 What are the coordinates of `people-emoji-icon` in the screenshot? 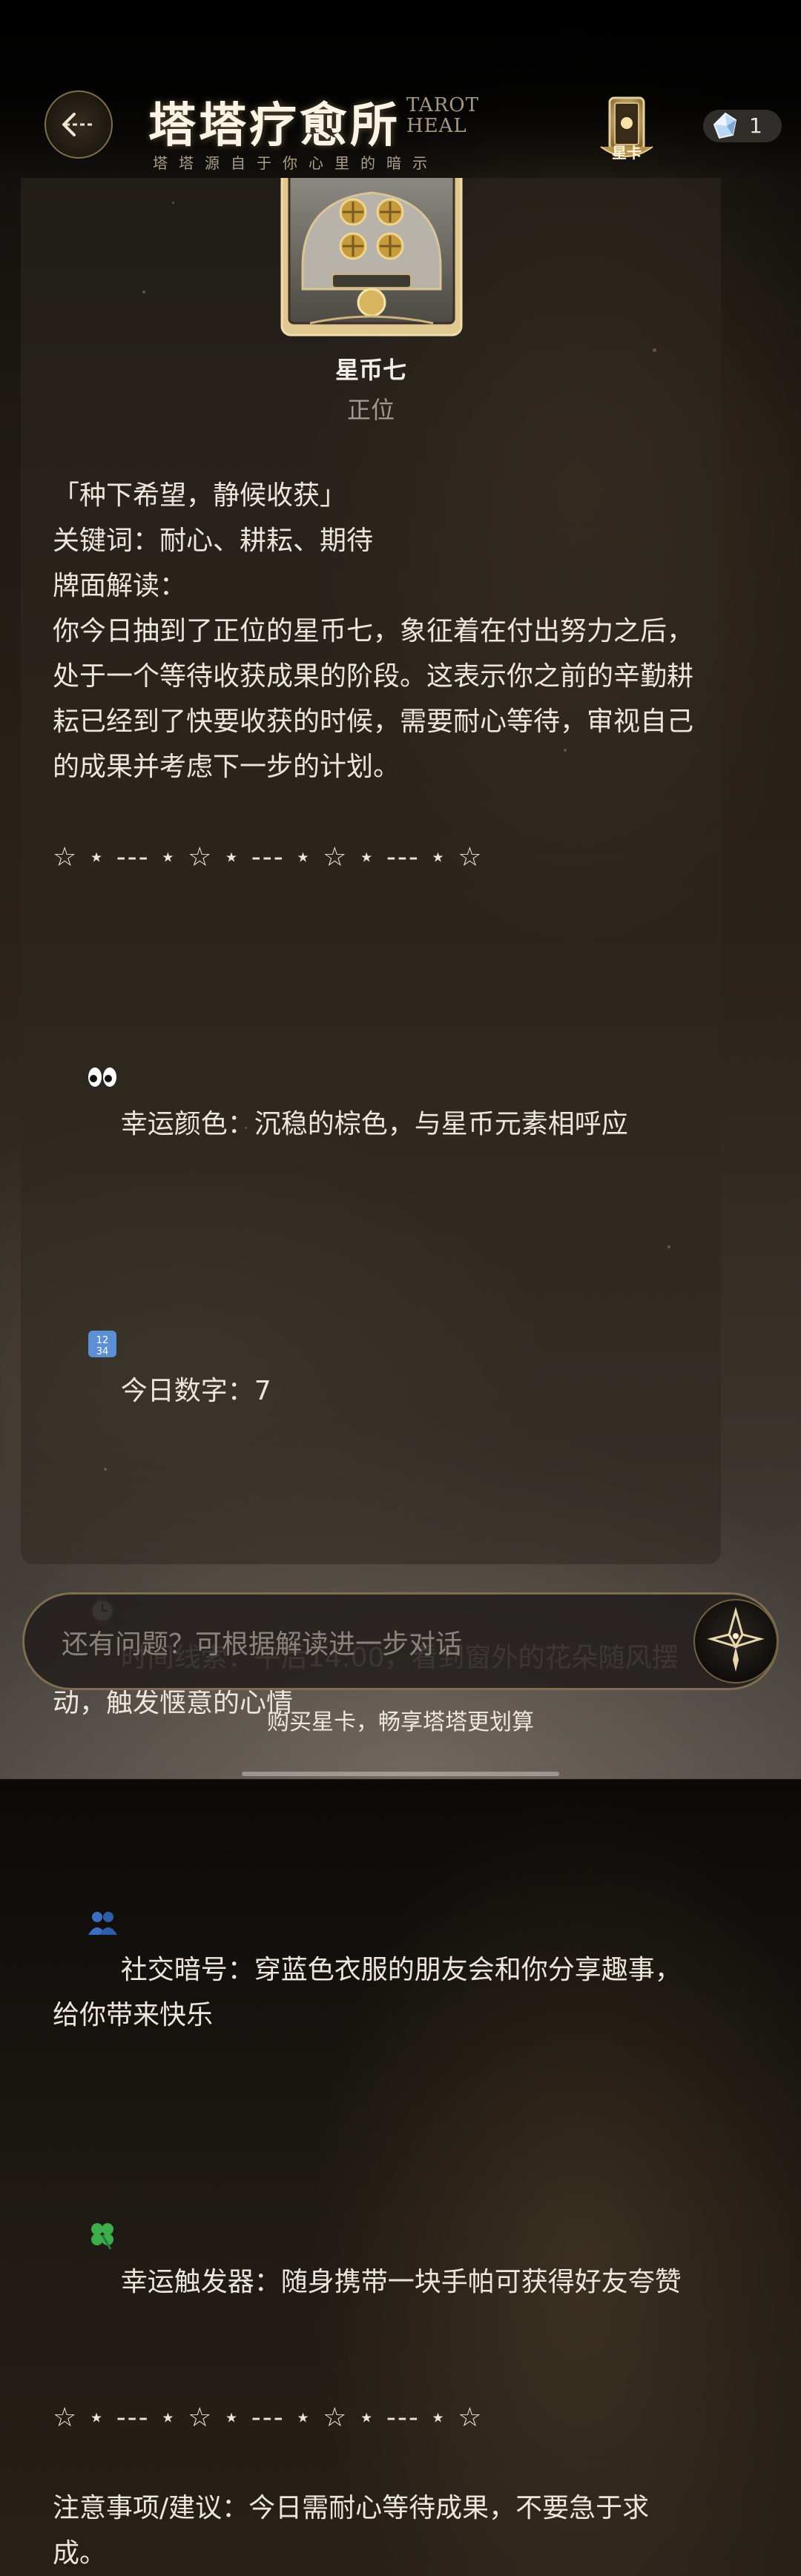 It's located at (102, 1876).